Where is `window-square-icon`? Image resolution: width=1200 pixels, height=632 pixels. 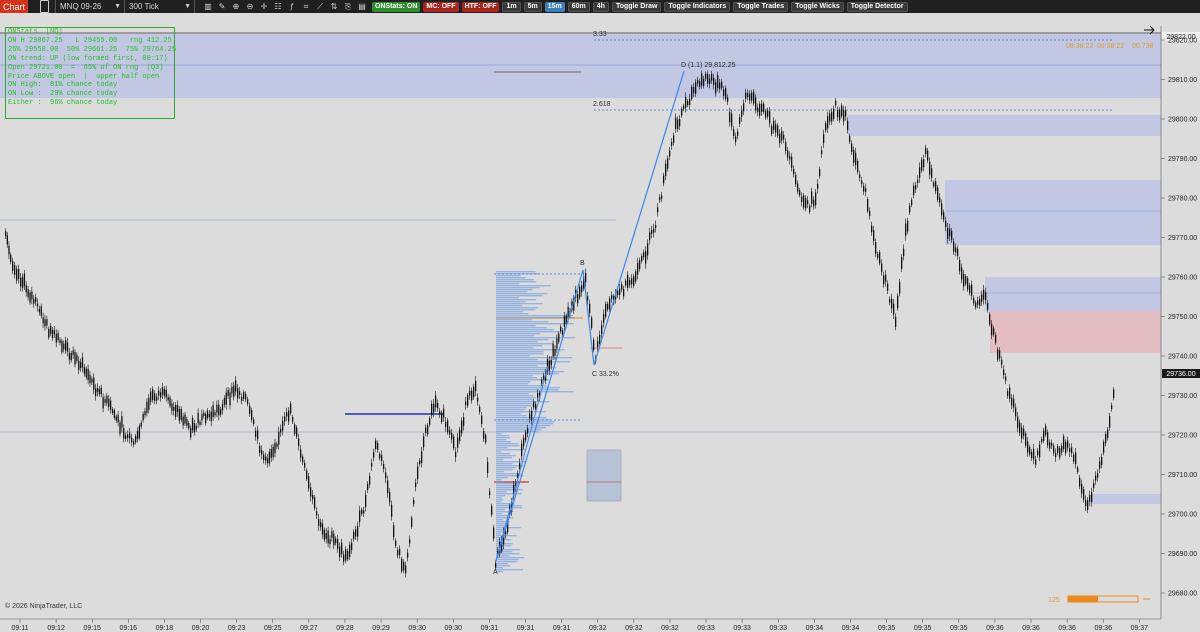
window-square-icon is located at coordinates (45, 6).